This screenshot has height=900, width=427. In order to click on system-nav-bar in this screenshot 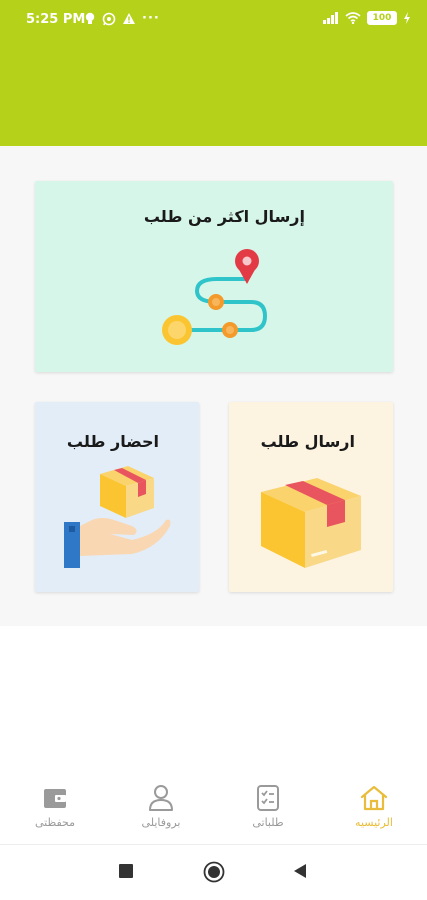, I will do `click(213, 872)`.